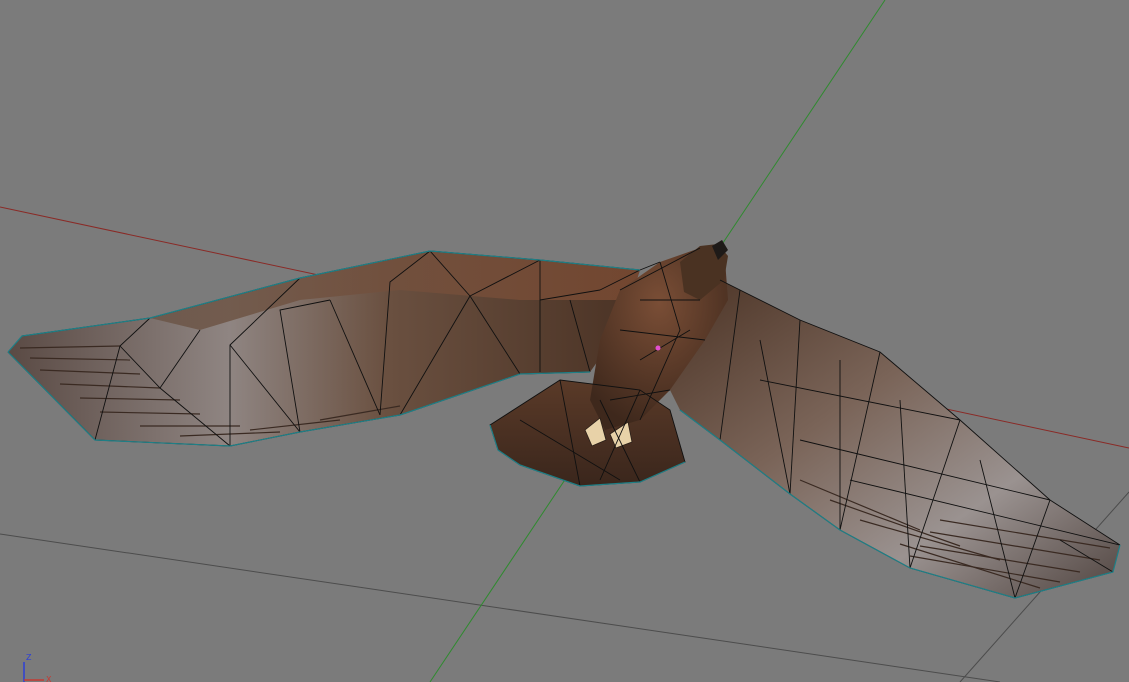  What do you see at coordinates (49, 678) in the screenshot?
I see `x-axis-label: X` at bounding box center [49, 678].